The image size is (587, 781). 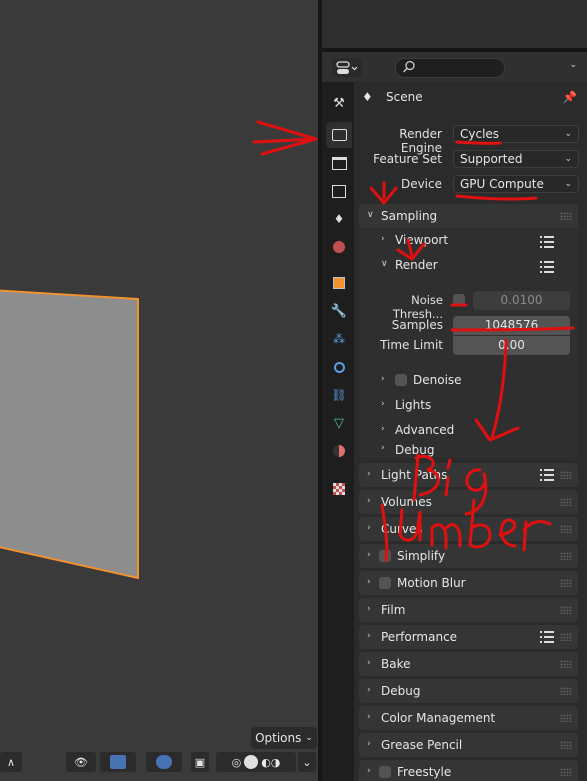 I want to click on object-icon, so click(x=339, y=283).